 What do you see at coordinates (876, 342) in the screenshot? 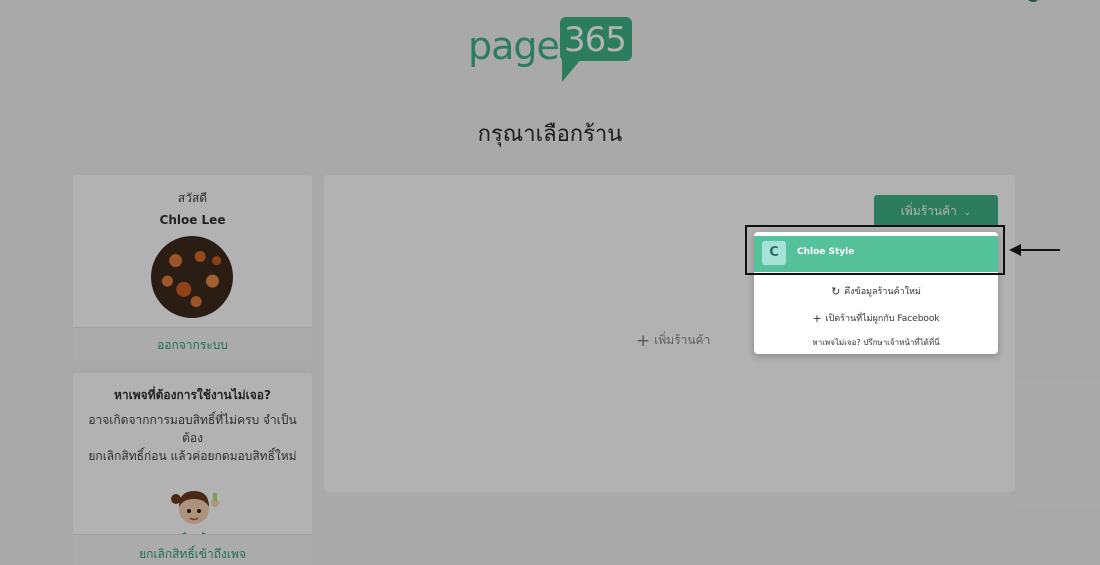
I see `contact-support-link: หาเพจไม่เจอ? ปรึกษาเจ้าหน้าที่ได้ที่นี่` at bounding box center [876, 342].